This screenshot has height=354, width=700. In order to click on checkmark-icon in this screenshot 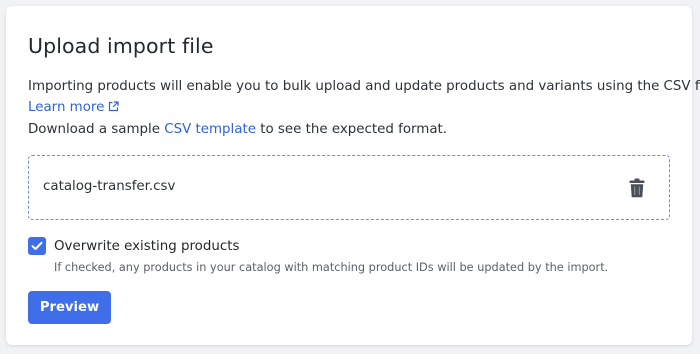, I will do `click(37, 245)`.